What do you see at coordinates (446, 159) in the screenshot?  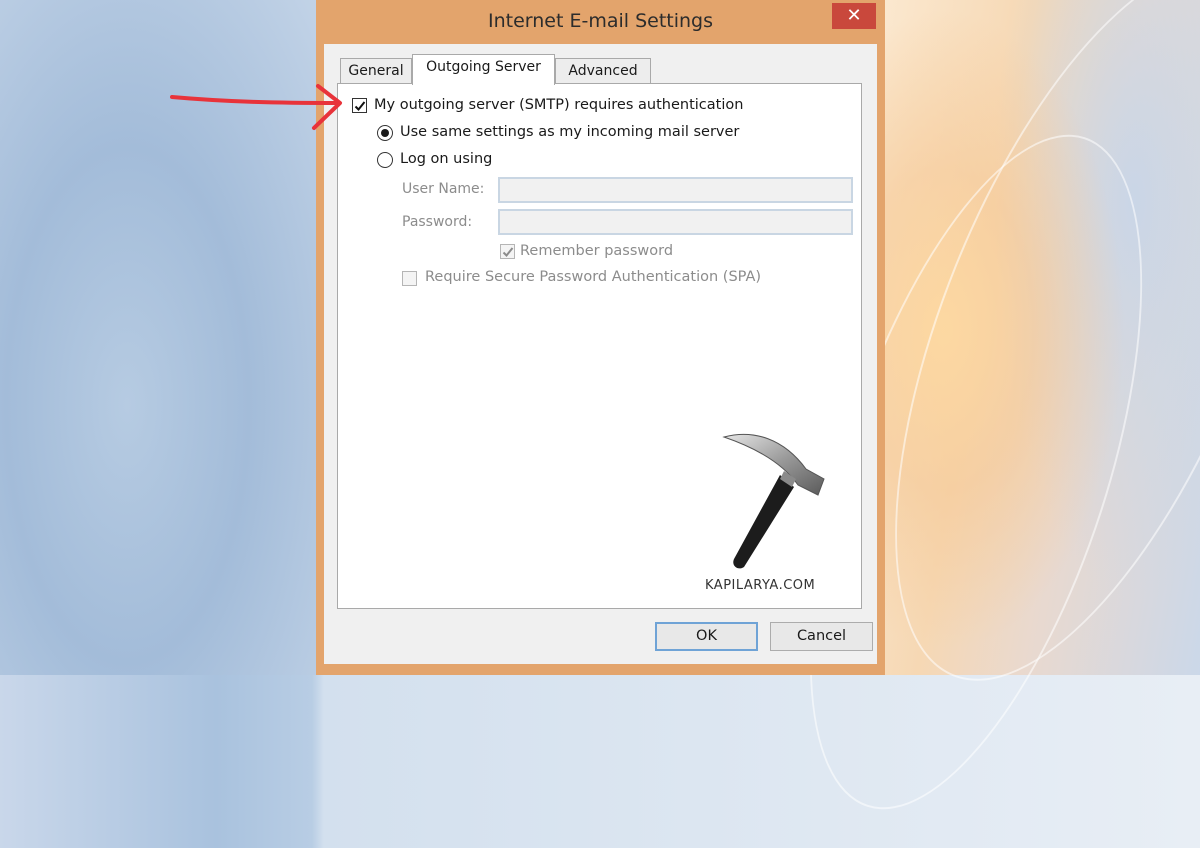 I see `log-on-using-label: Log on using` at bounding box center [446, 159].